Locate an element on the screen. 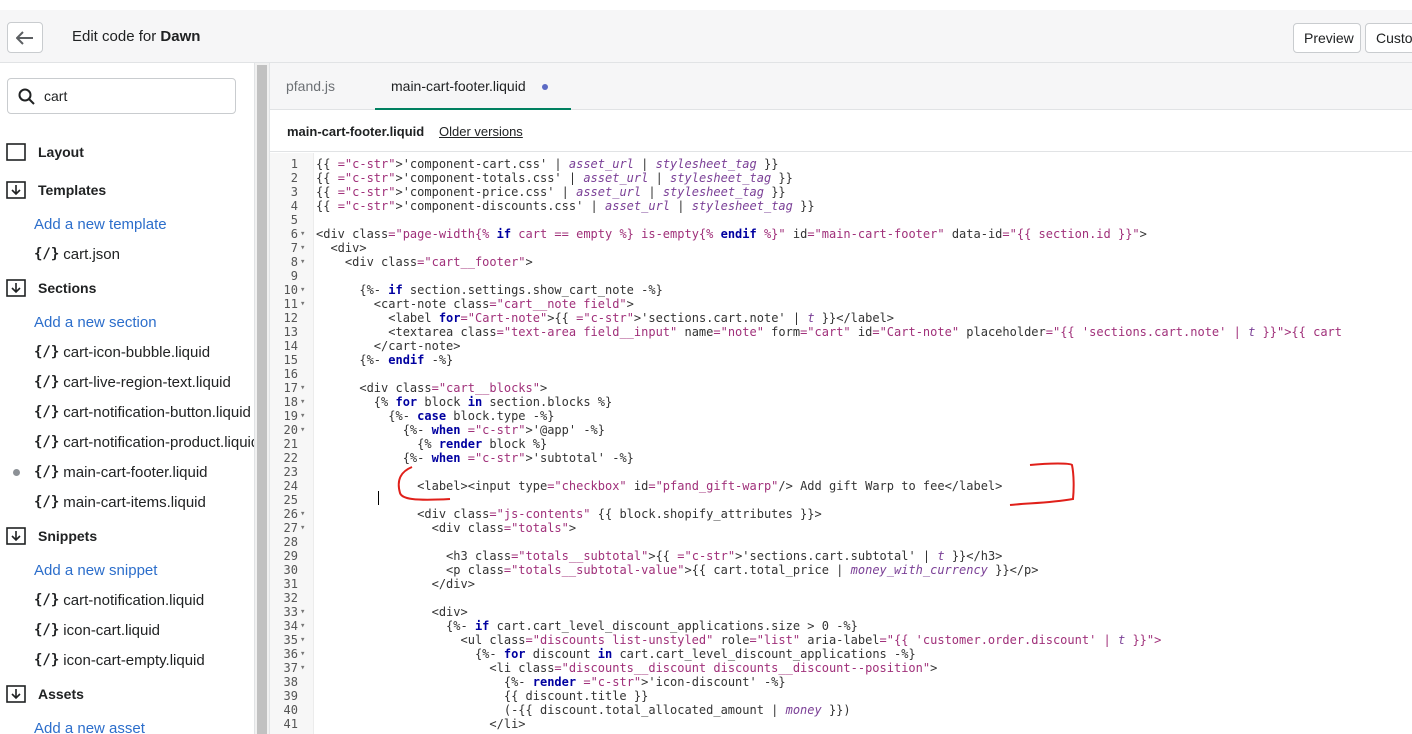  sidebar-scrollbar is located at coordinates (262, 398).